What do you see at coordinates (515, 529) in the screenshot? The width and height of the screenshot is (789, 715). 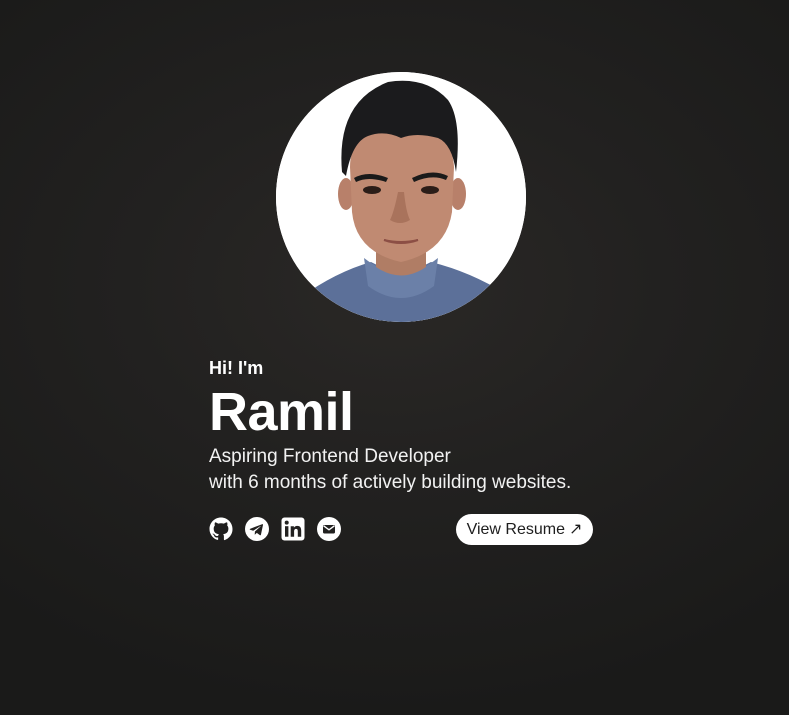 I see `view-resume-label: View Resume` at bounding box center [515, 529].